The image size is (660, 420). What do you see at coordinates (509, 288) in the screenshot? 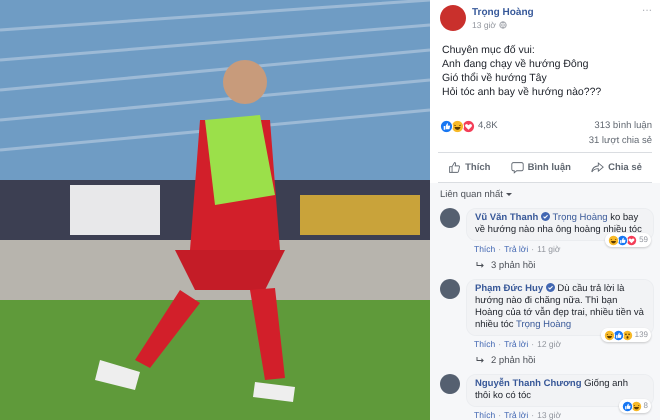
I see `commenter-name: Phạm Đức Huy` at bounding box center [509, 288].